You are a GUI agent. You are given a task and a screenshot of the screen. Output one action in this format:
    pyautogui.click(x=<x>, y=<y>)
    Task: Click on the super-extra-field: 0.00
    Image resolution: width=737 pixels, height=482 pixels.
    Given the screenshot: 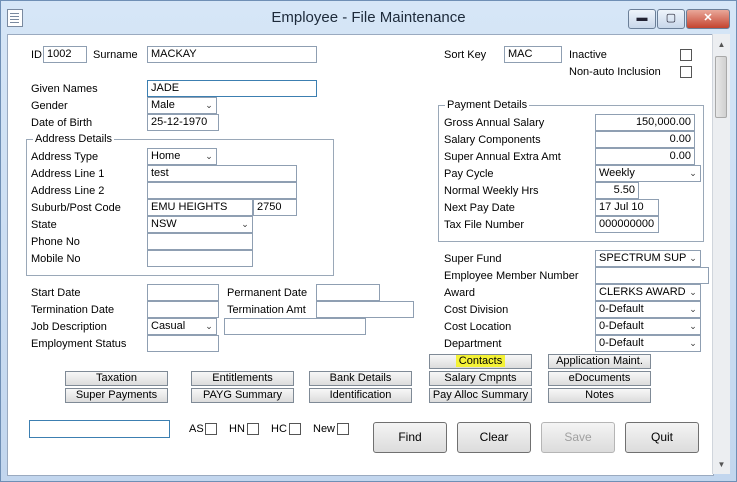 What is the action you would take?
    pyautogui.click(x=645, y=156)
    